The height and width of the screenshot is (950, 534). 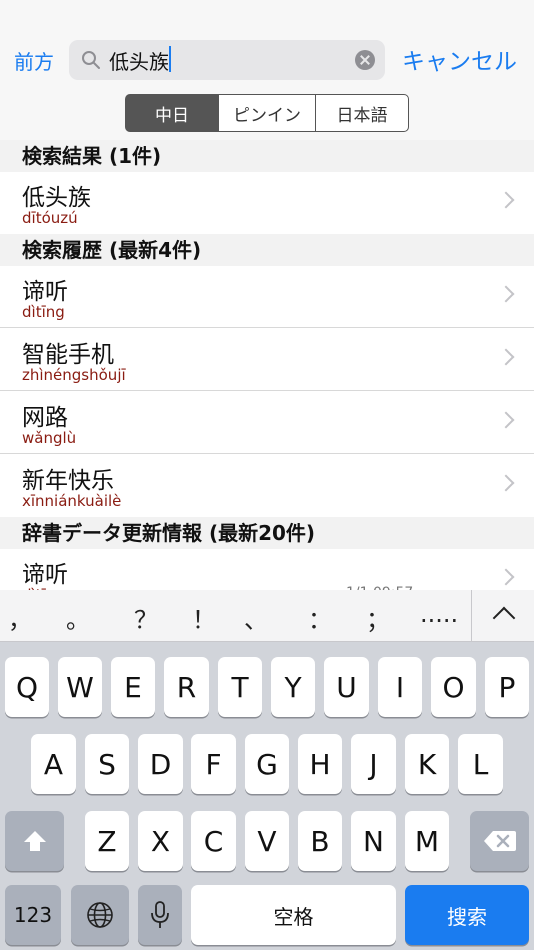 I want to click on microphone-icon, so click(x=160, y=914).